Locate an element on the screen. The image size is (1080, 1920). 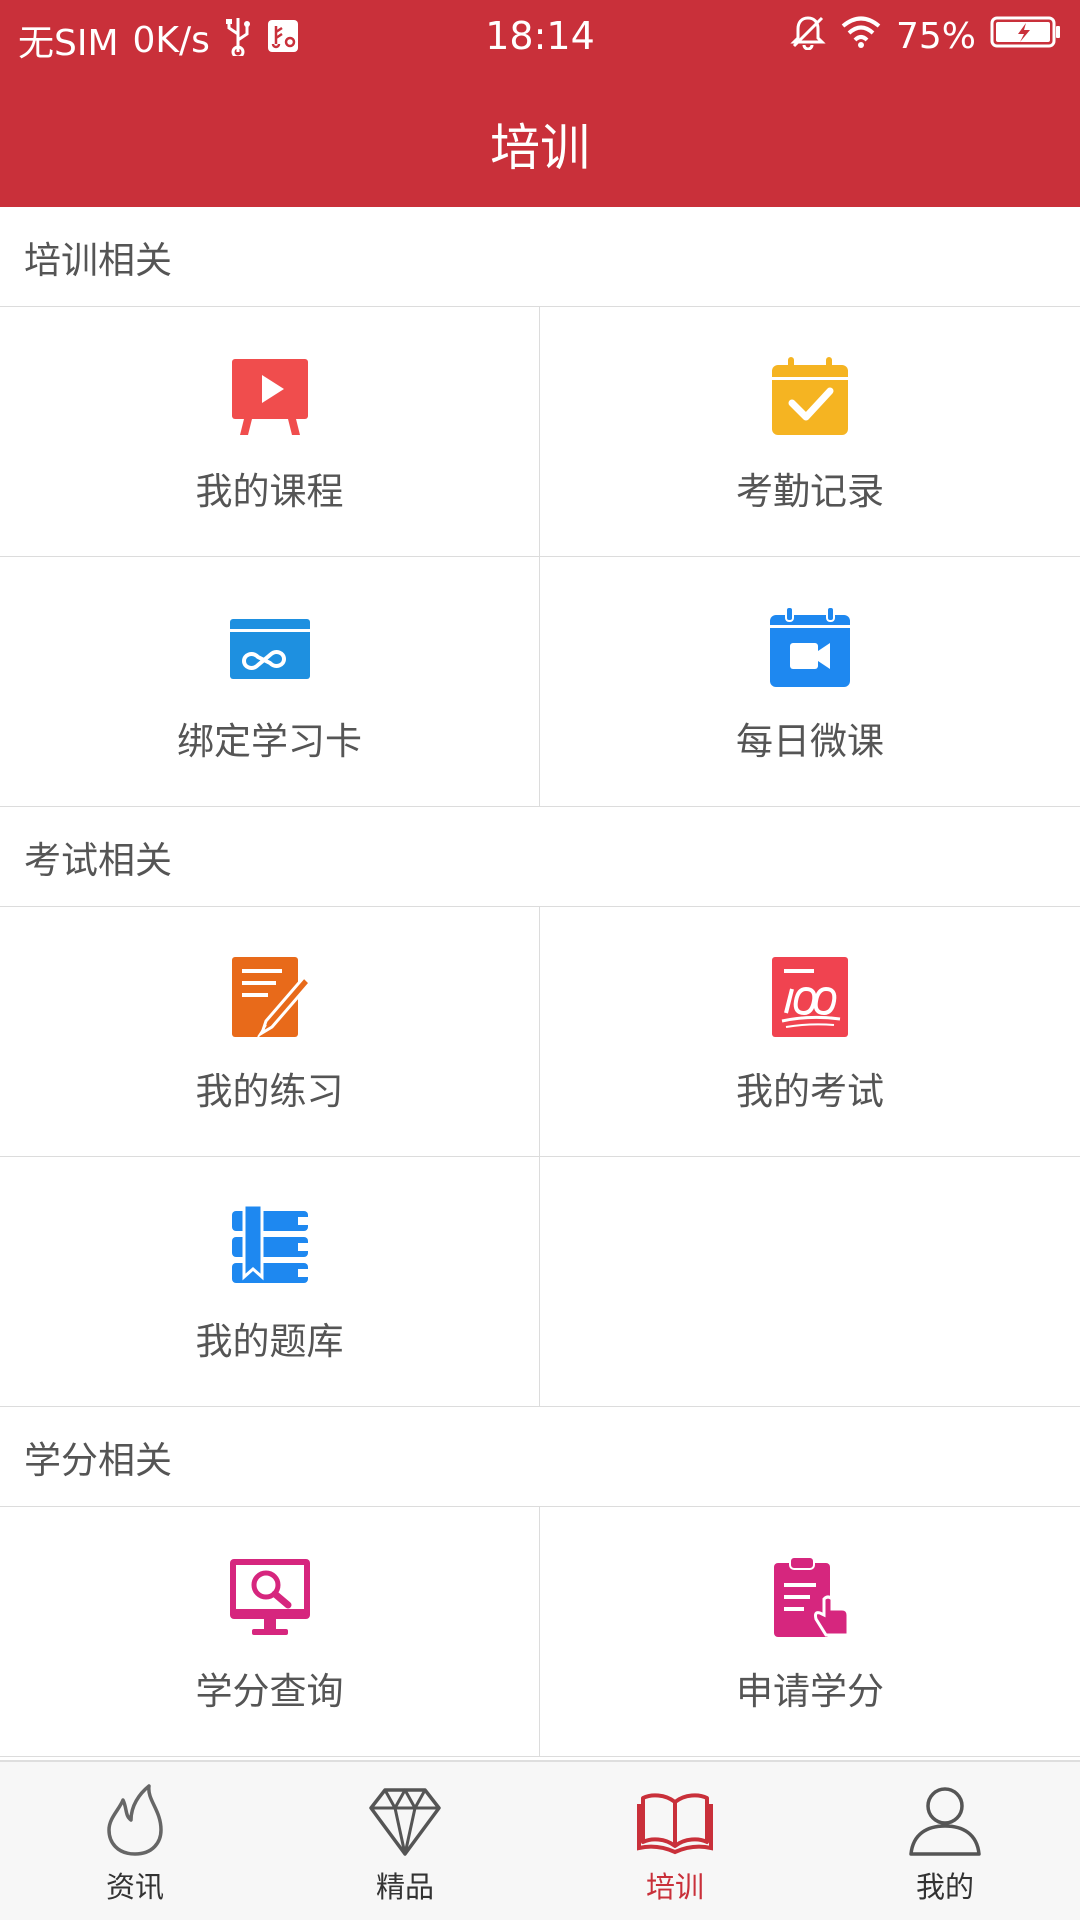
nav-label: 资讯 is located at coordinates (134, 1887).